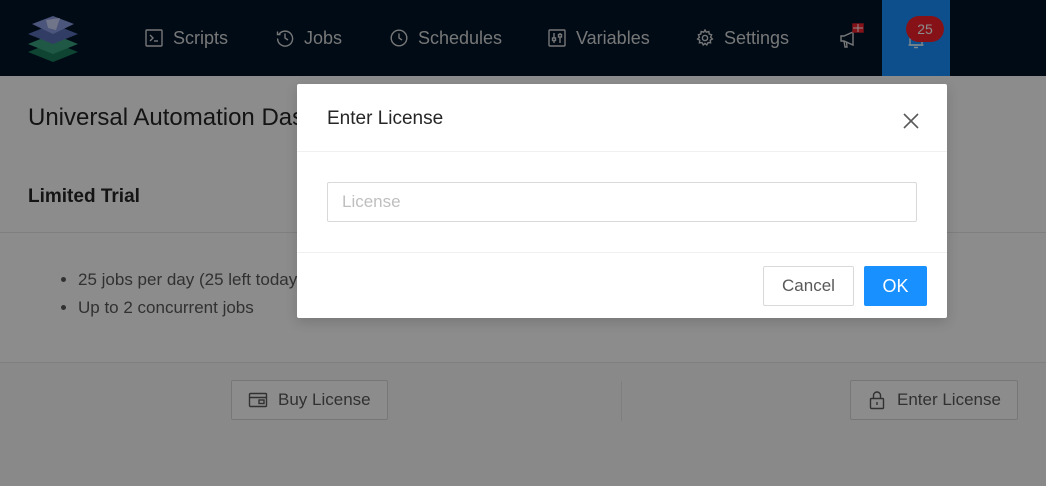  I want to click on modal-title: Enter License, so click(385, 118).